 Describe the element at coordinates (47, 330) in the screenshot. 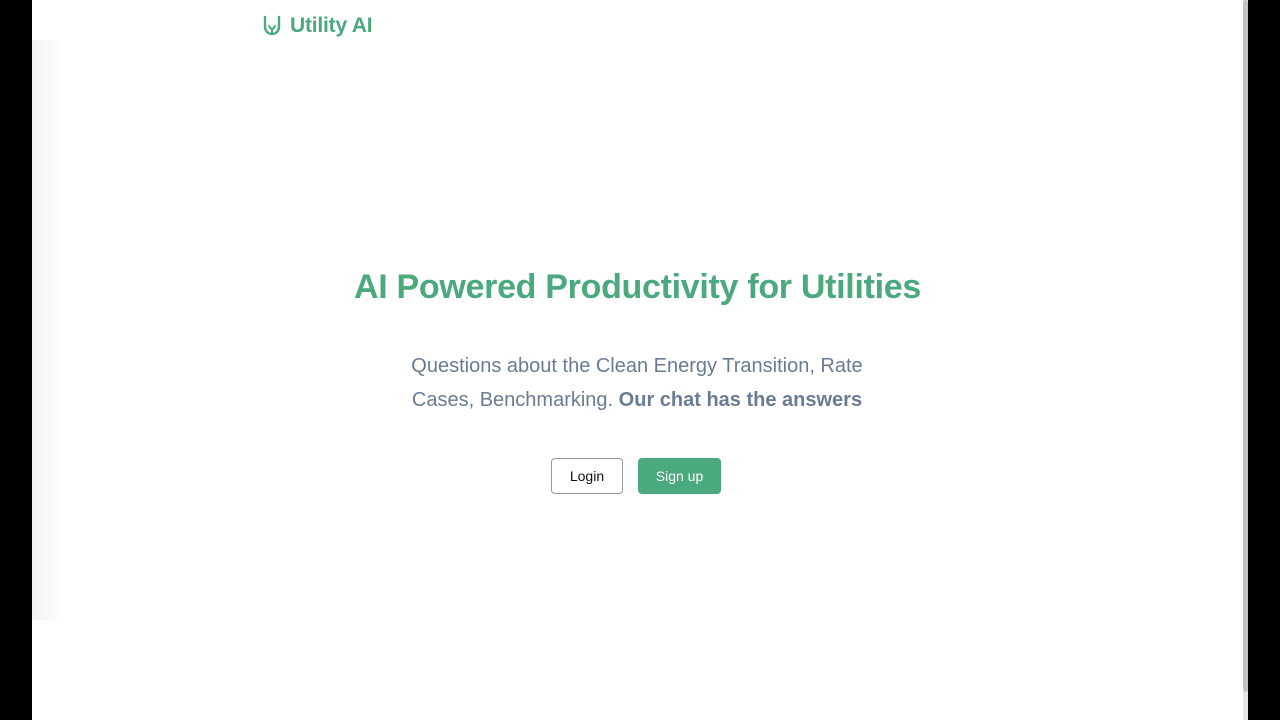

I see `page-edge-shadow` at that location.